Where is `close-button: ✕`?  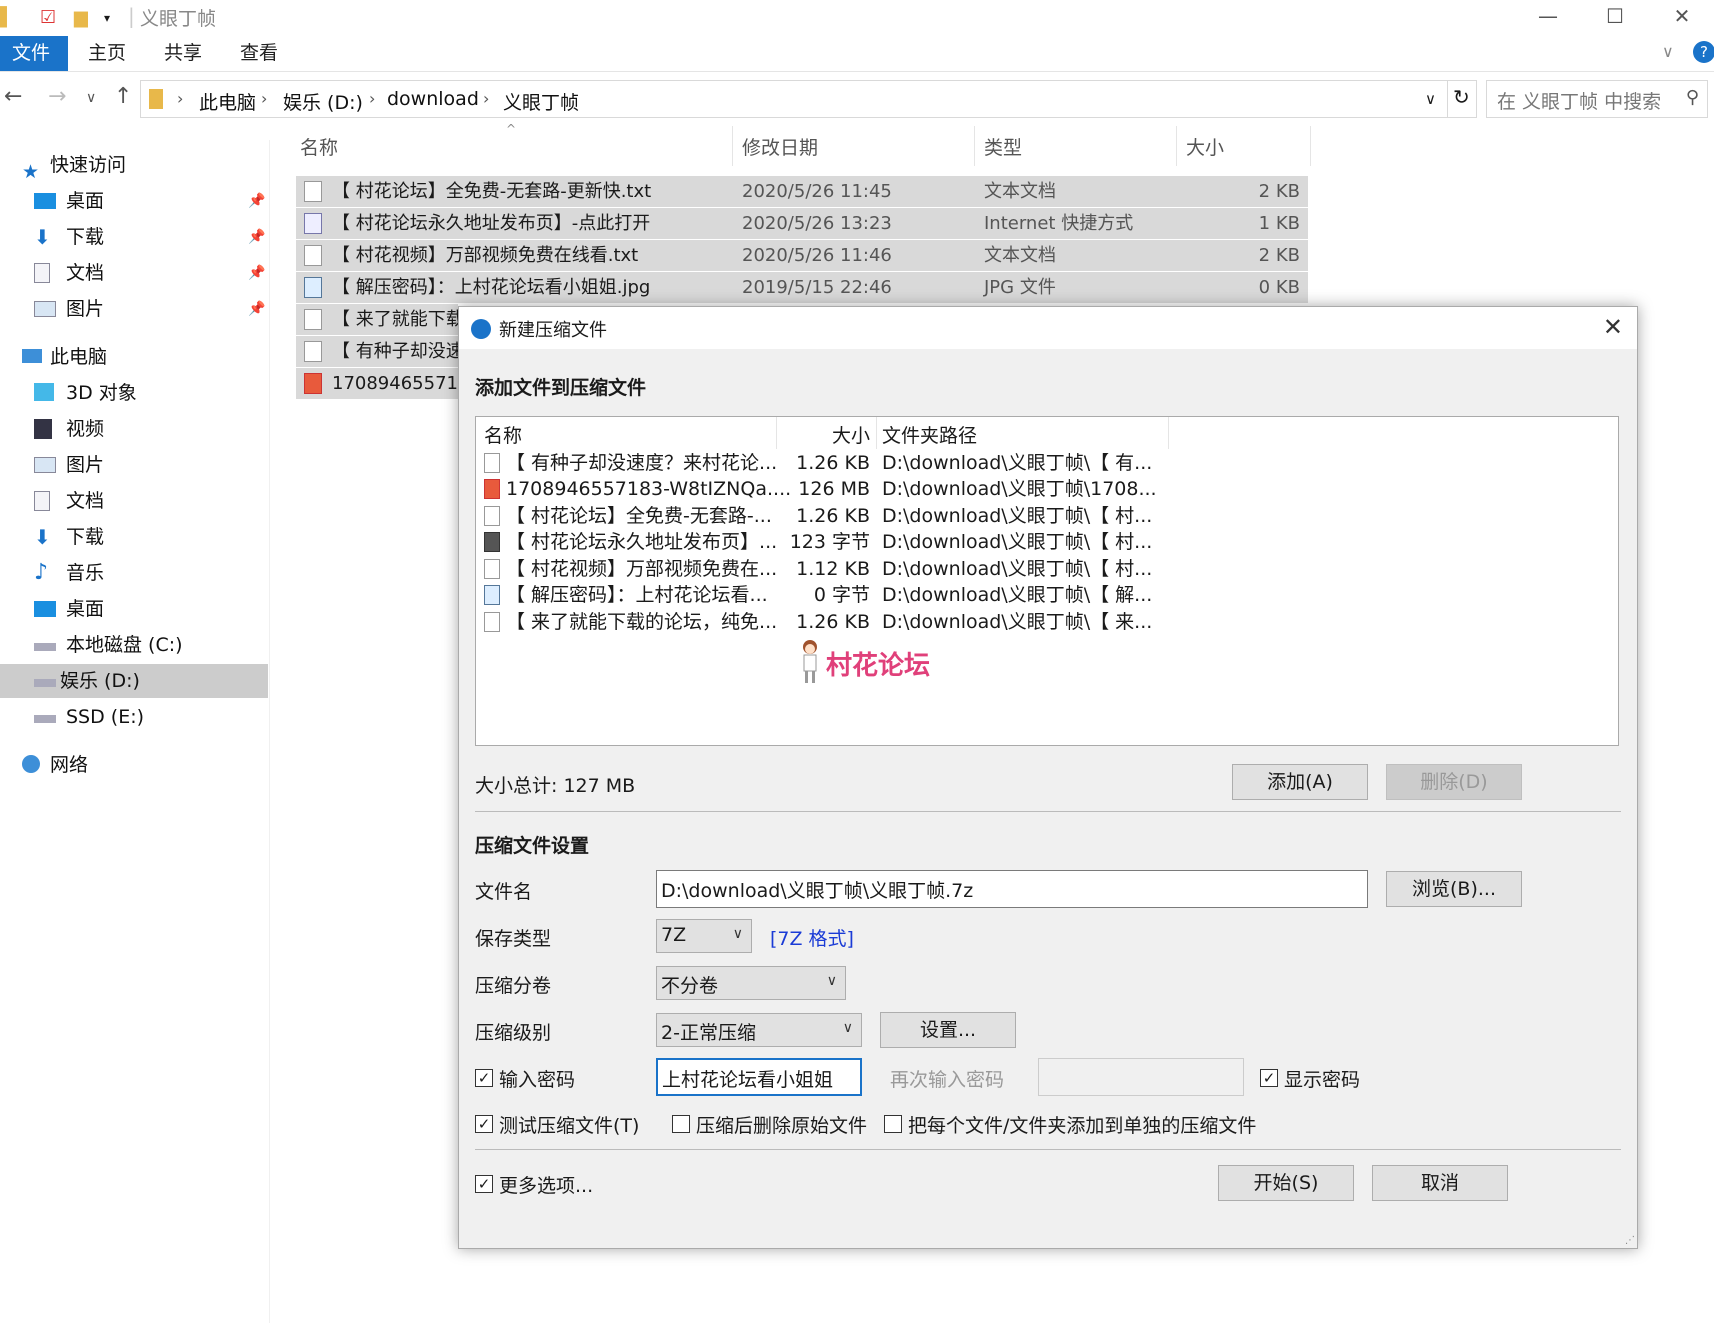
close-button: ✕ is located at coordinates (1682, 17).